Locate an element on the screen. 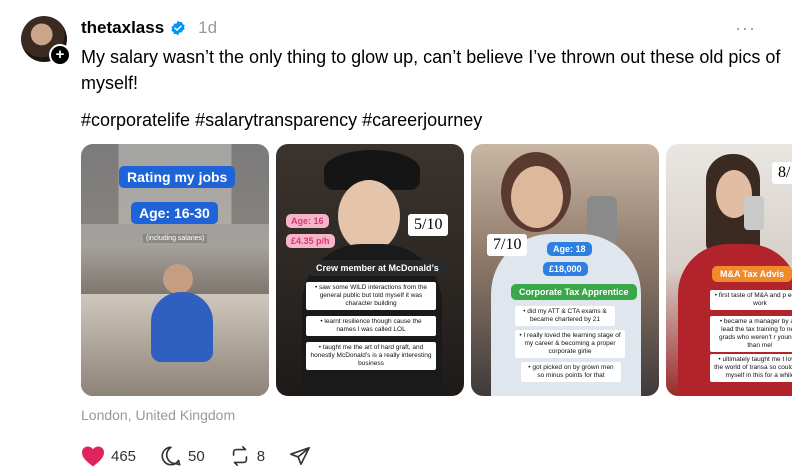 Image resolution: width=792 pixels, height=476 pixels. card-pay: £18,000 is located at coordinates (565, 269).